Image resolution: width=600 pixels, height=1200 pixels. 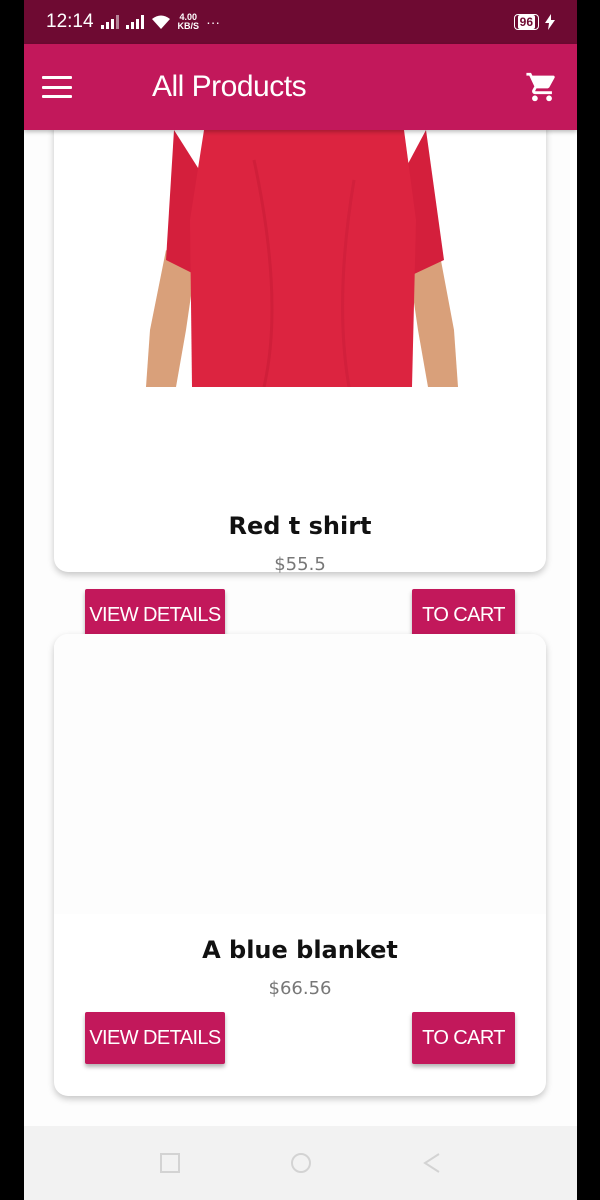 I want to click on battery-level: 96, so click(x=526, y=22).